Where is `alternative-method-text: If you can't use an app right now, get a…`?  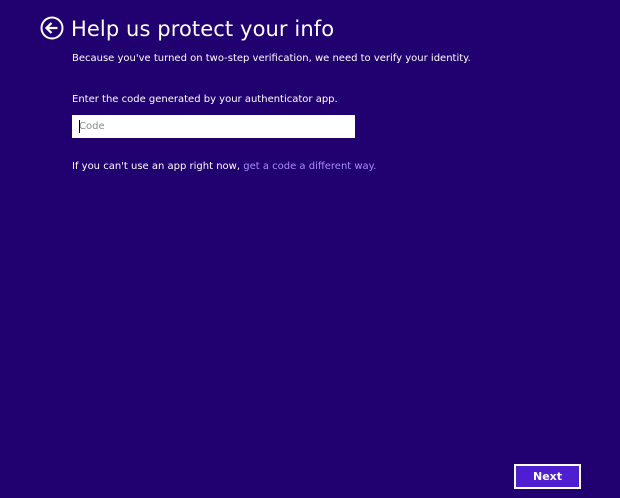 alternative-method-text: If you can't use an app right now, get a… is located at coordinates (224, 167).